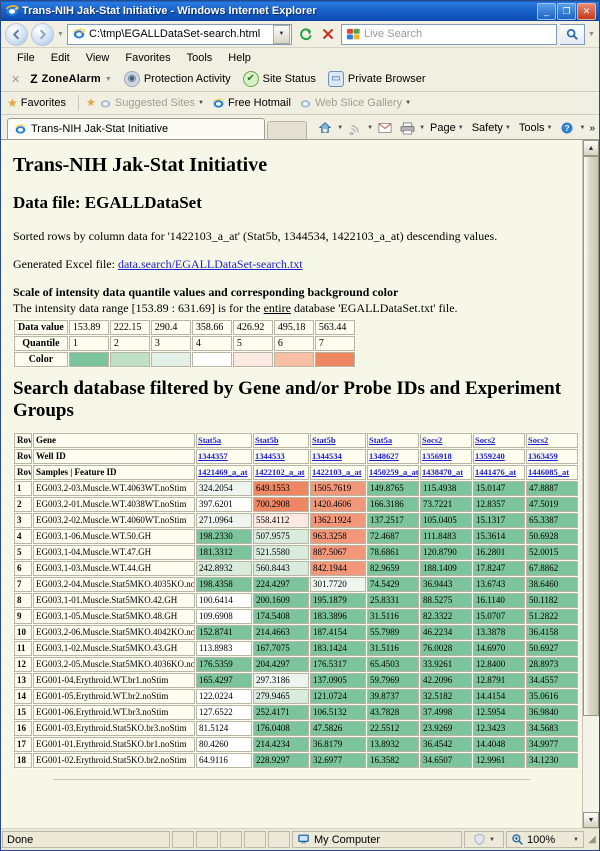 The height and width of the screenshot is (851, 600). Describe the element at coordinates (491, 128) in the screenshot. I see `safety-menu-button: Safety ▼` at that location.